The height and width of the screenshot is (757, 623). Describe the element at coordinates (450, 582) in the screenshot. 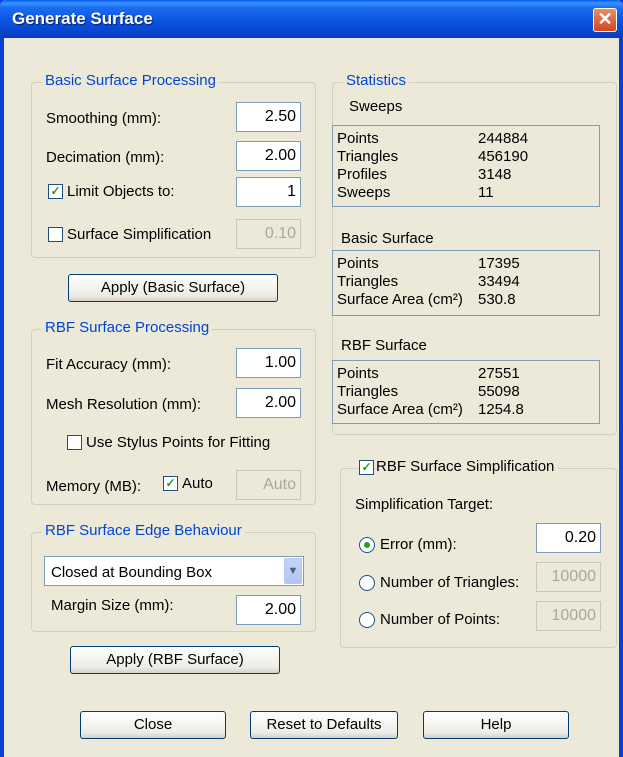

I see `number-of-triangles-label: Number of Triangles:` at that location.